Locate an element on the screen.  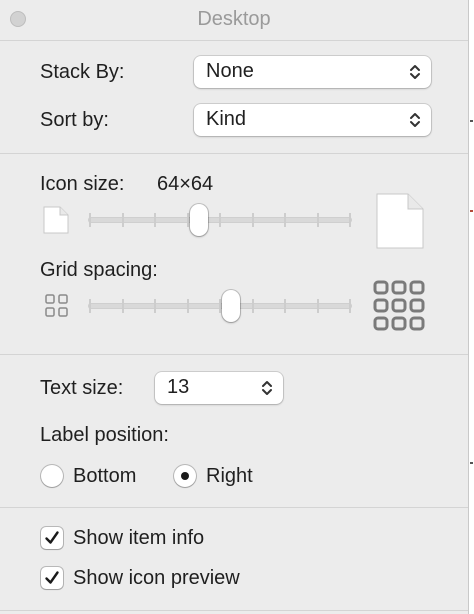
icon-size-value: 64×64 is located at coordinates (185, 184).